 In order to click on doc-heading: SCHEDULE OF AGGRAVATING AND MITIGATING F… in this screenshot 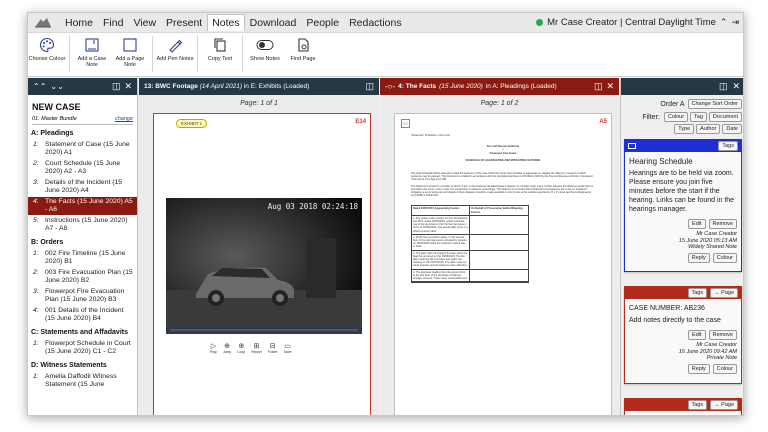, I will do `click(503, 160)`.